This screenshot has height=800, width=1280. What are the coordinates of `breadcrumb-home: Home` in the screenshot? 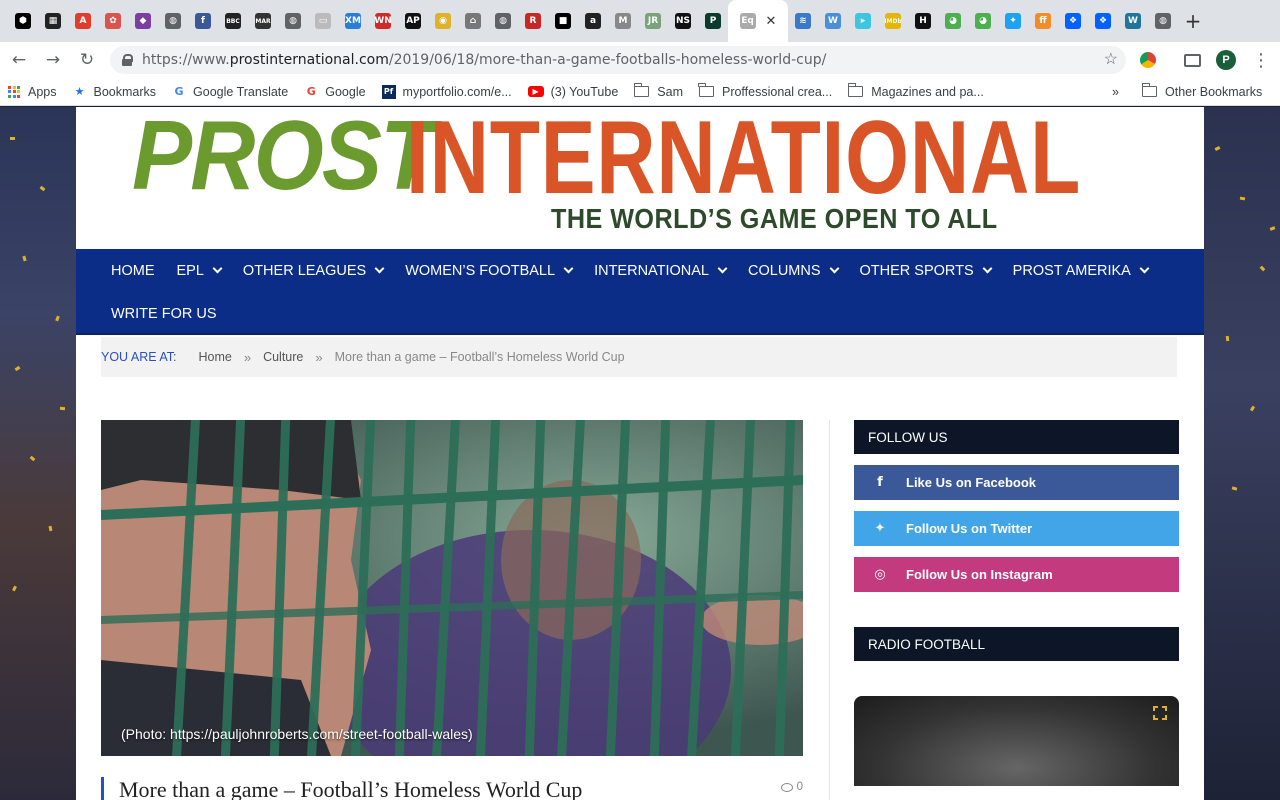 It's located at (215, 357).